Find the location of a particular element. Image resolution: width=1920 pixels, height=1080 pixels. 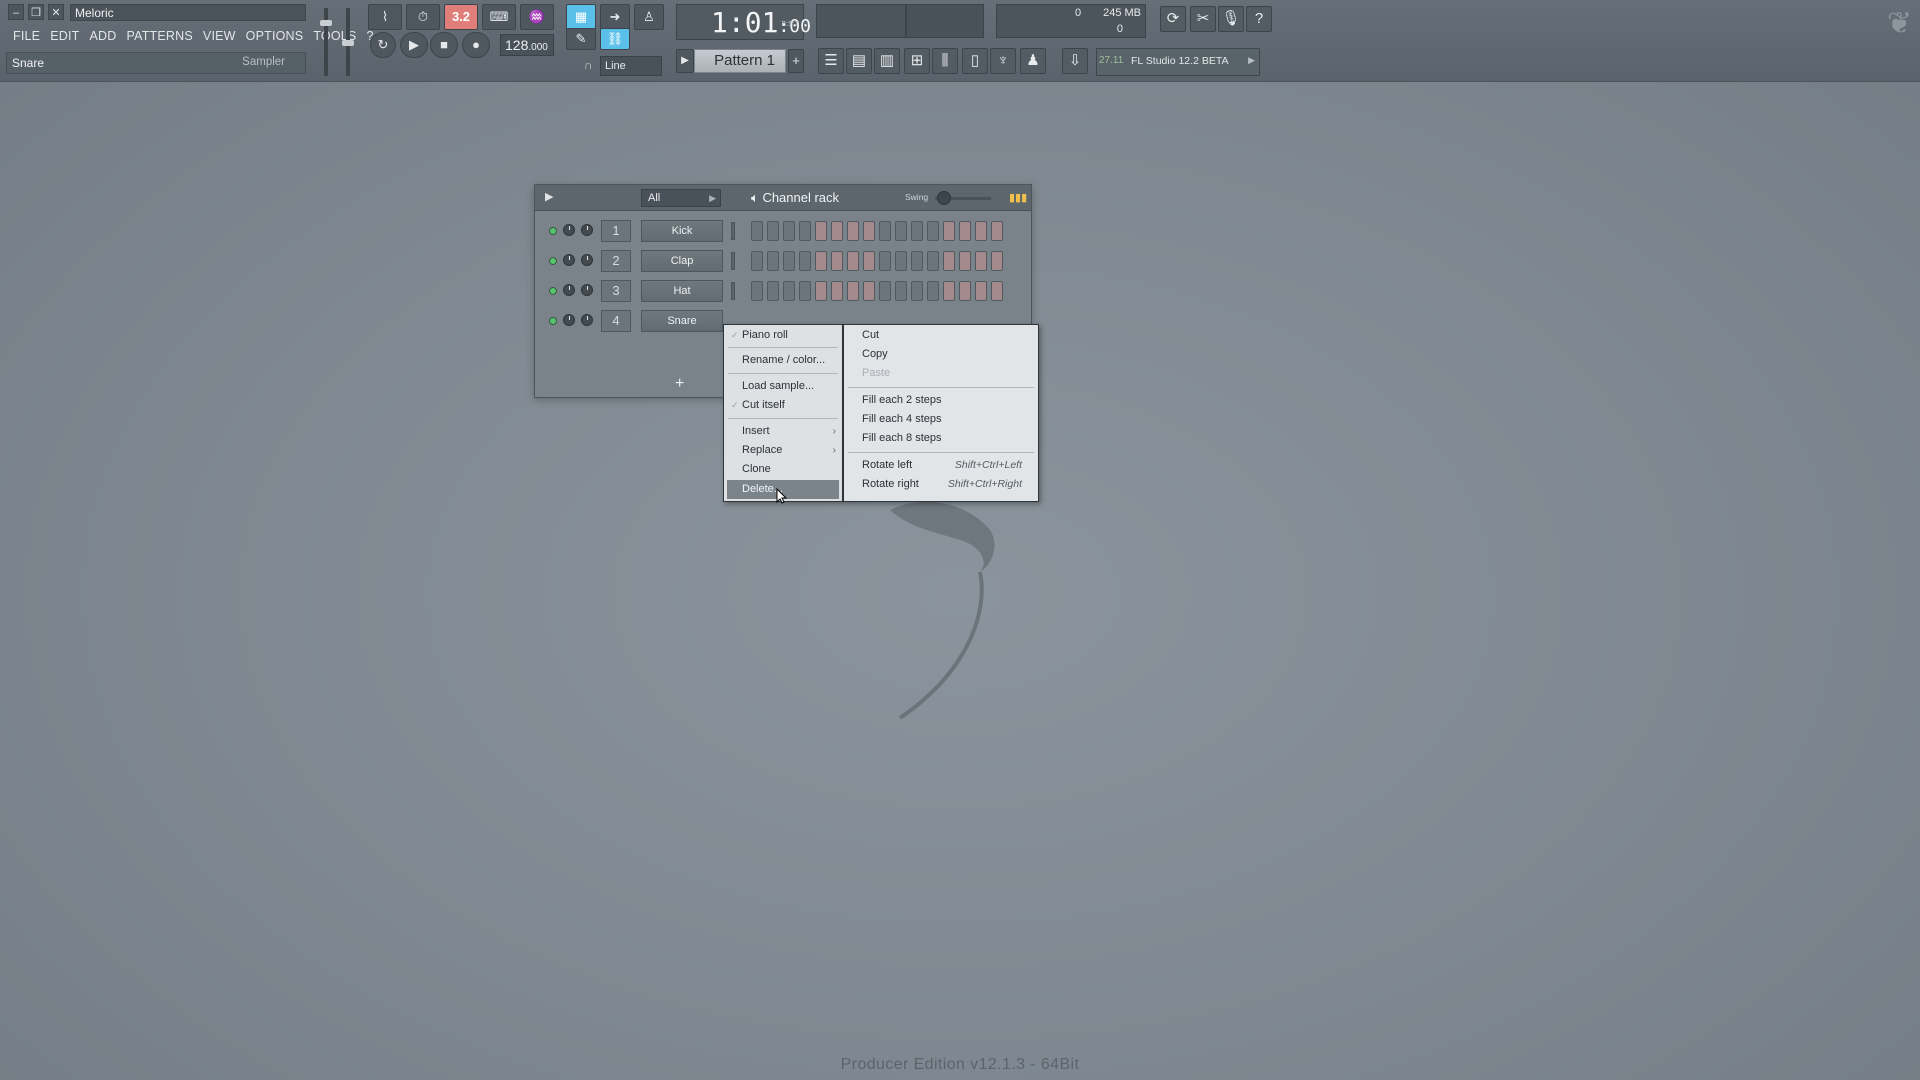

mixer-track-number: 3 is located at coordinates (616, 291).